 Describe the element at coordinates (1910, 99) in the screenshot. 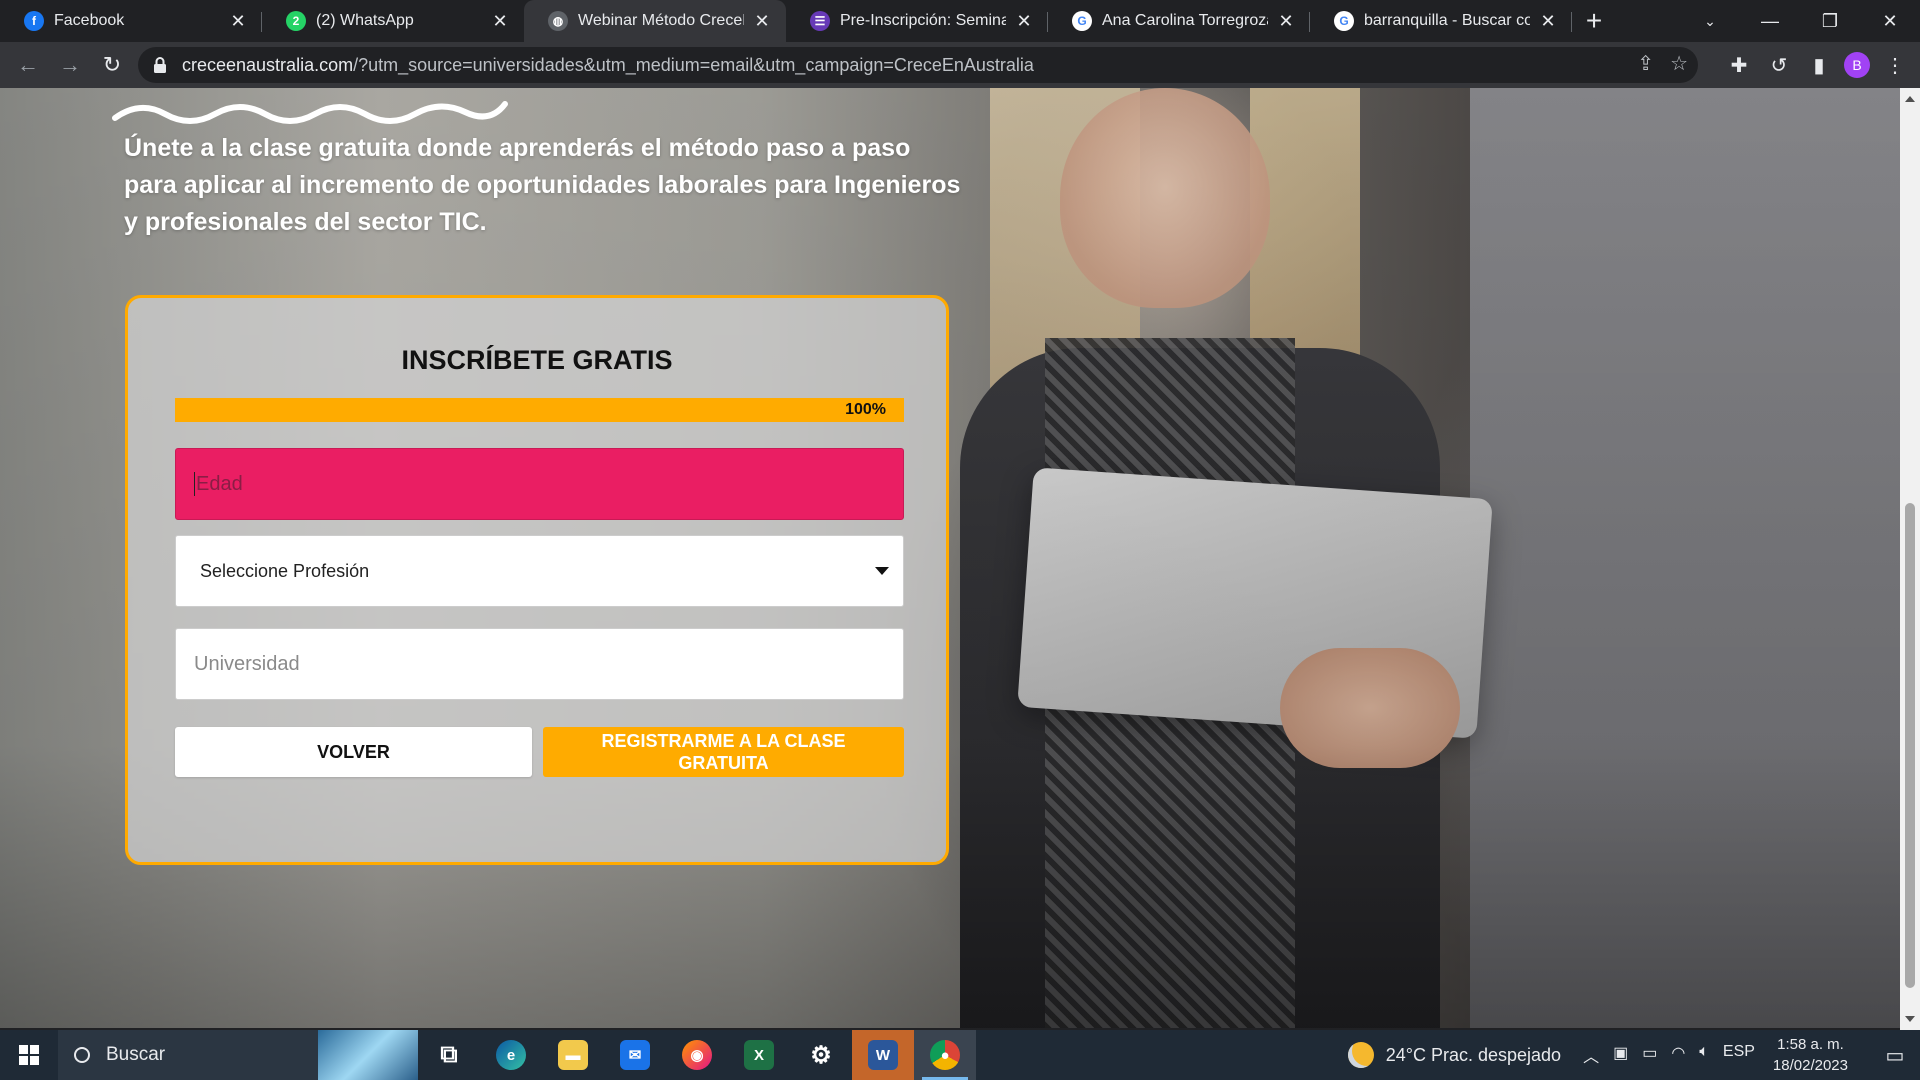

I see `scroll-up-arrow-icon` at that location.